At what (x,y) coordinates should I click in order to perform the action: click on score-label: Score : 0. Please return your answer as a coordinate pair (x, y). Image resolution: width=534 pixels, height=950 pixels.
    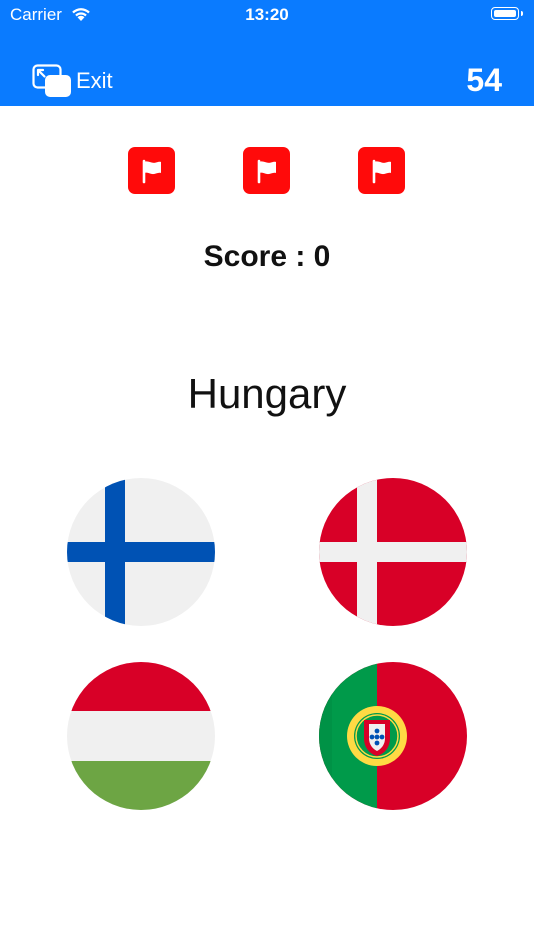
    Looking at the image, I should click on (267, 256).